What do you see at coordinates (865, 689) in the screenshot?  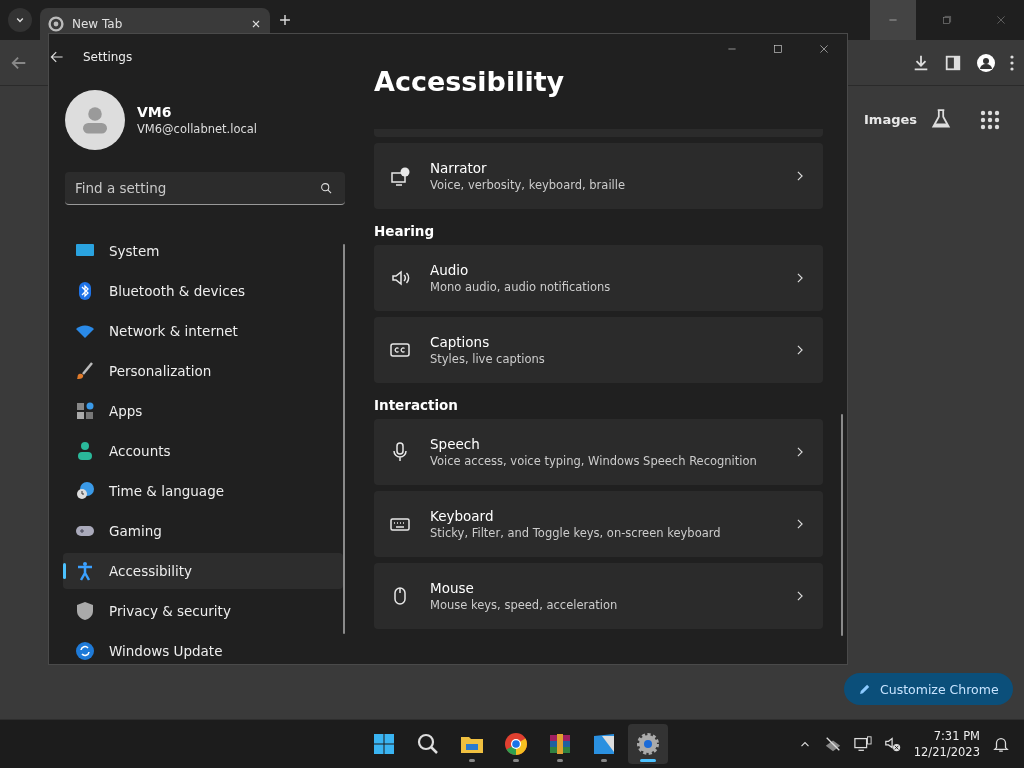 I see `pencil-icon` at bounding box center [865, 689].